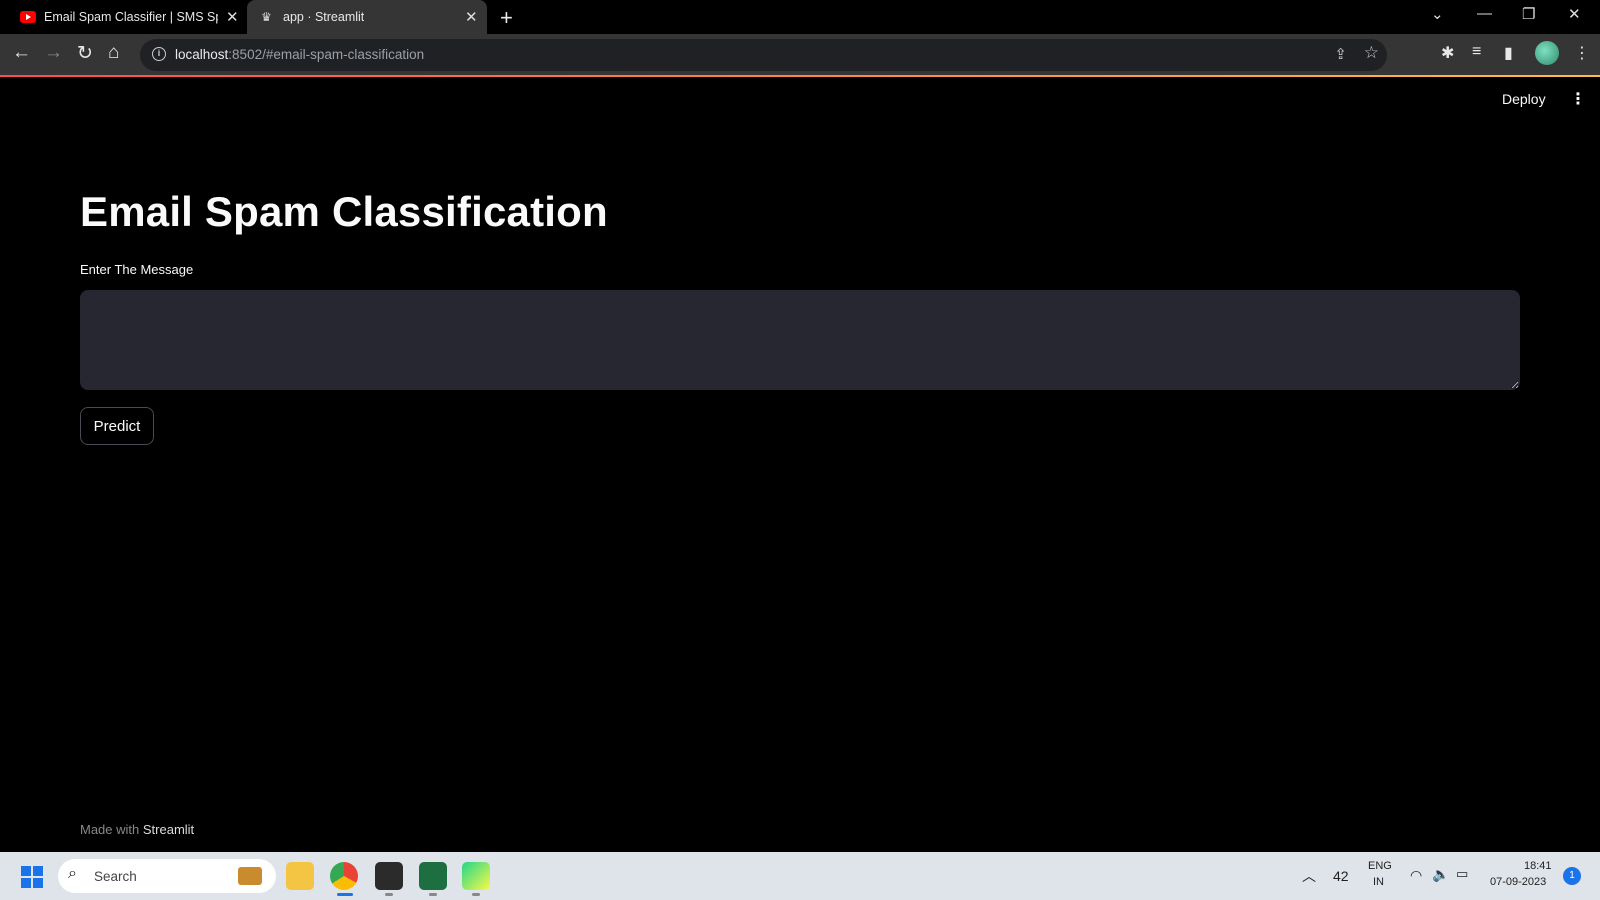 The width and height of the screenshot is (1600, 900). Describe the element at coordinates (250, 876) in the screenshot. I see `briefcase-icon` at that location.